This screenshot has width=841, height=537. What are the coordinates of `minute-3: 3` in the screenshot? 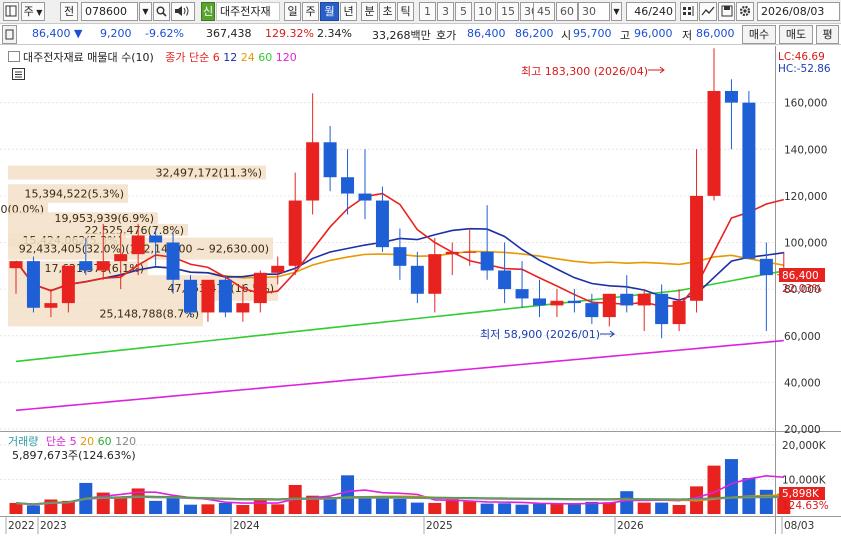 It's located at (445, 11).